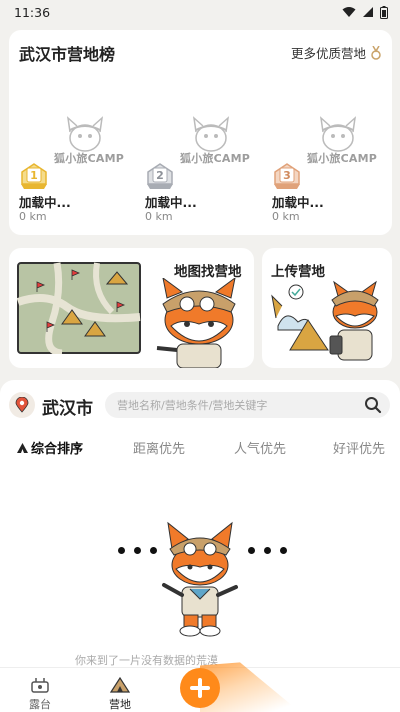 This screenshot has height=712, width=400. I want to click on map-illustration, so click(79, 308).